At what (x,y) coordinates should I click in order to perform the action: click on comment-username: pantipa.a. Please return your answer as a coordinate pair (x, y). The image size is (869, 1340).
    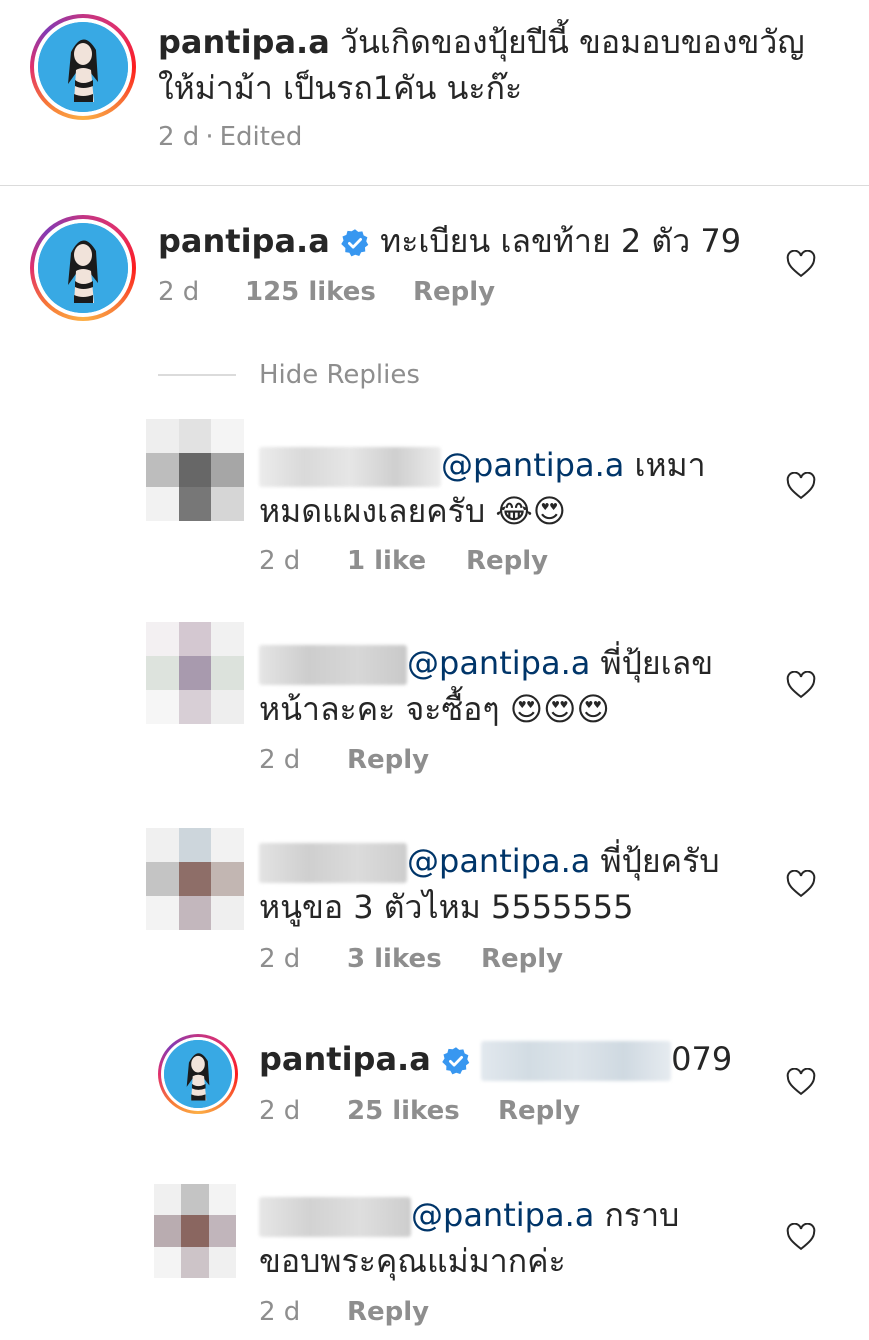
    Looking at the image, I should click on (244, 241).